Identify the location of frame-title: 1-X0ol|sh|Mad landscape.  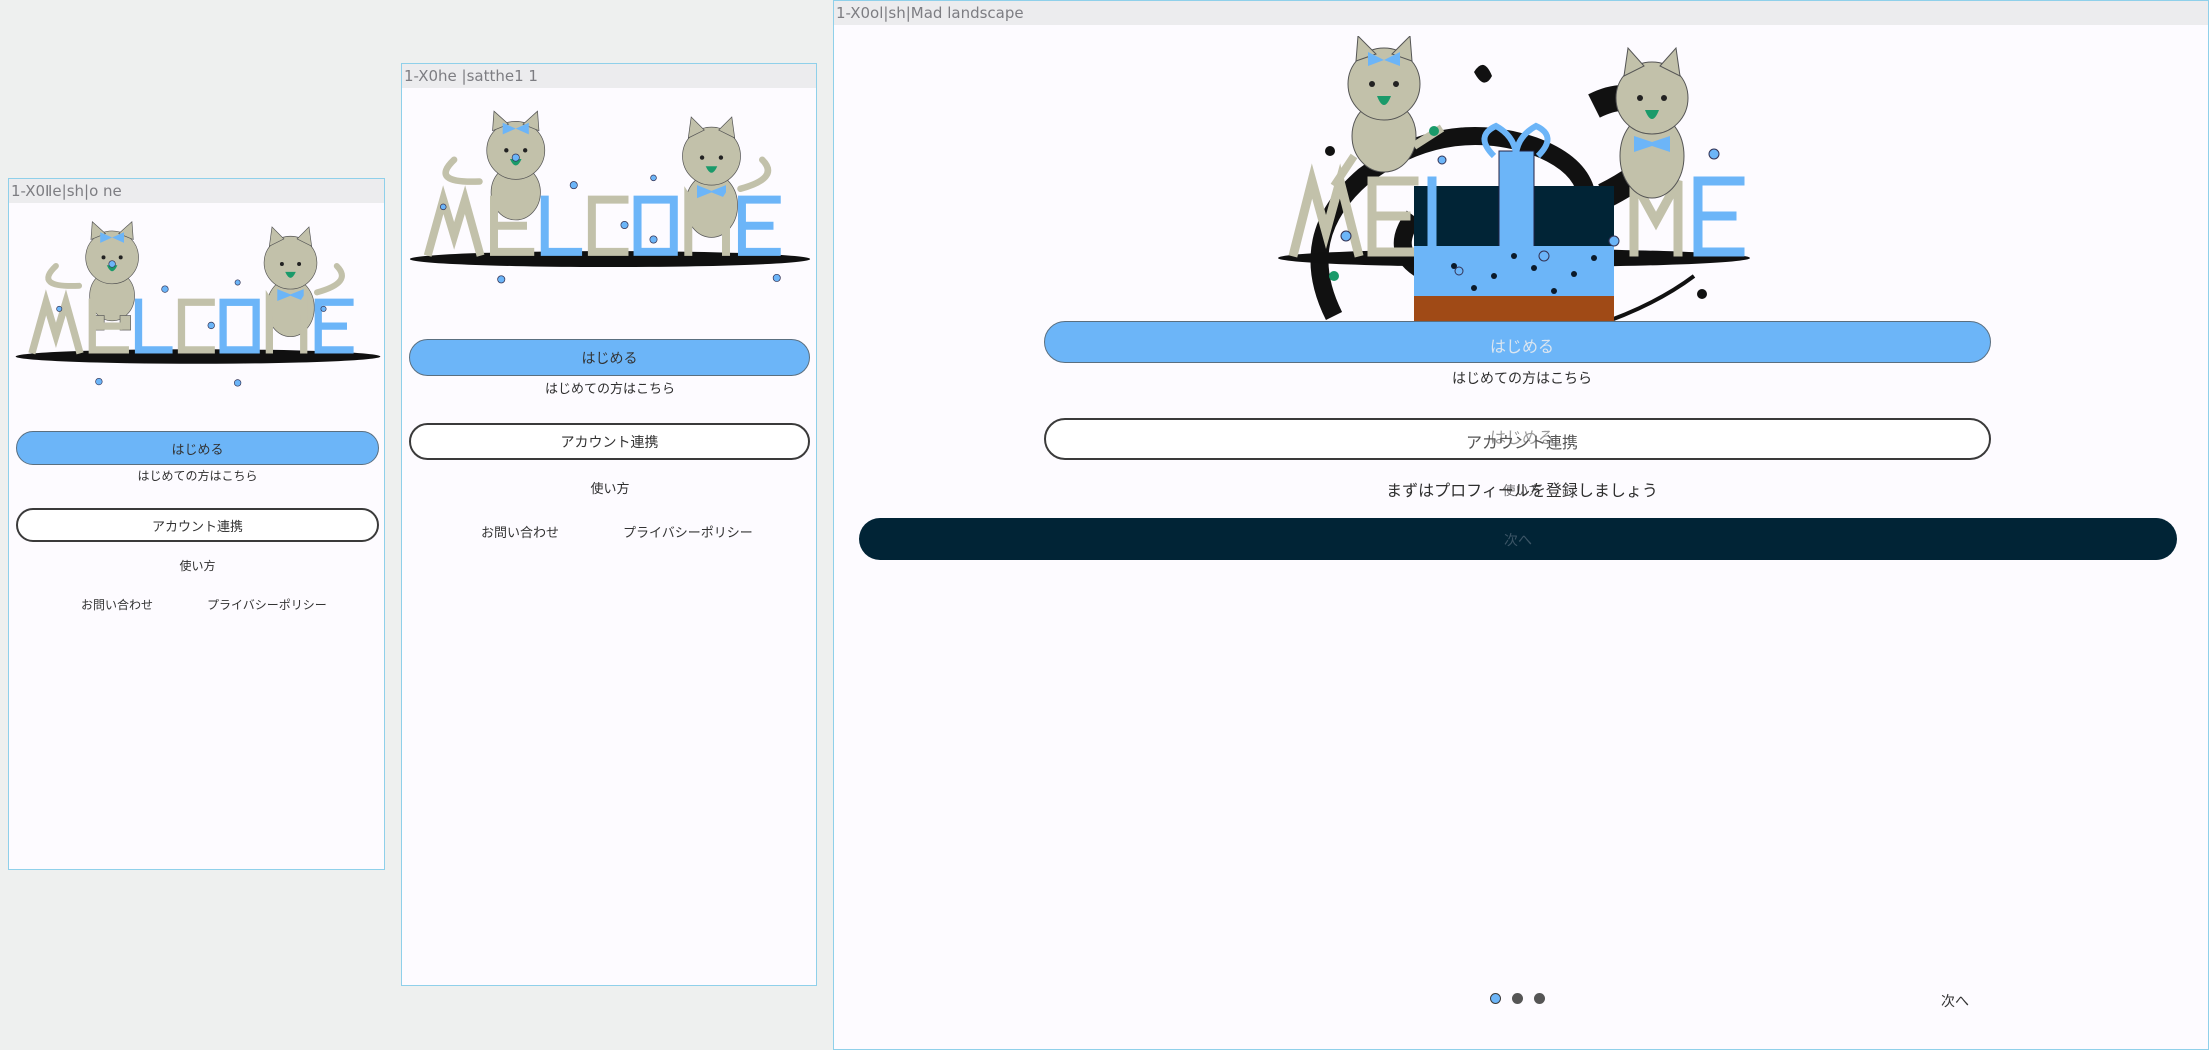
(1521, 13).